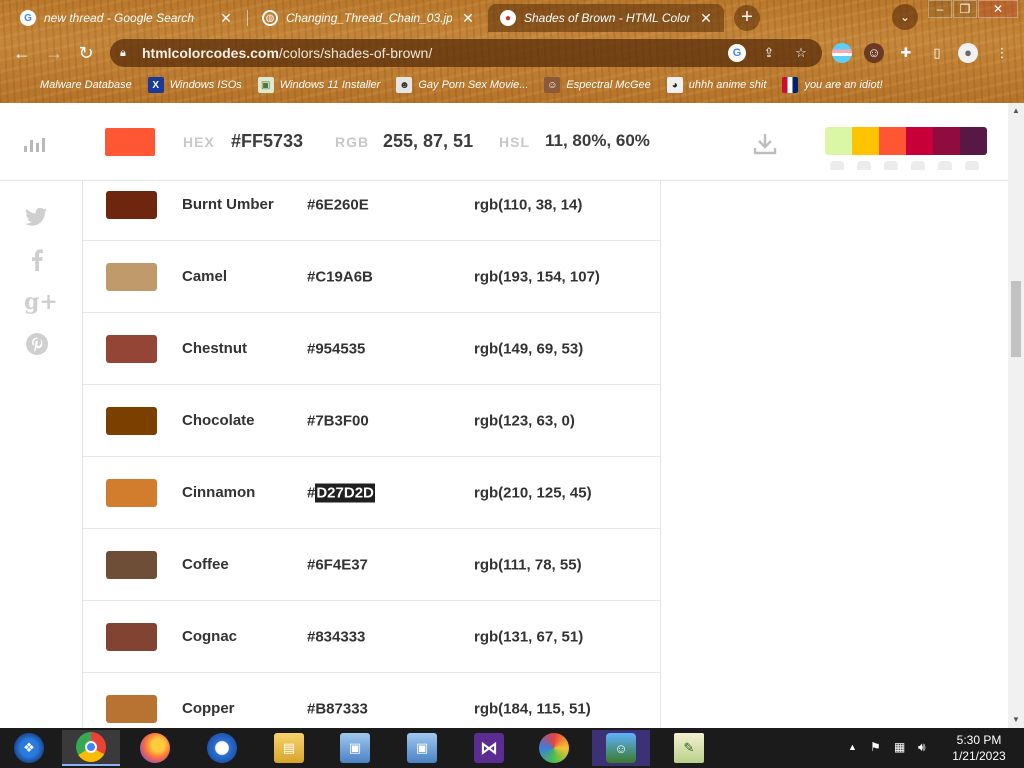  I want to click on taskbar-firefox, so click(155, 748).